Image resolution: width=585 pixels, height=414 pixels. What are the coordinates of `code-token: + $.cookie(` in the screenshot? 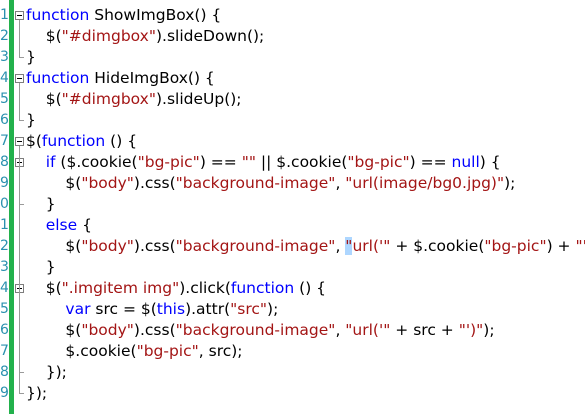 It's located at (437, 246).